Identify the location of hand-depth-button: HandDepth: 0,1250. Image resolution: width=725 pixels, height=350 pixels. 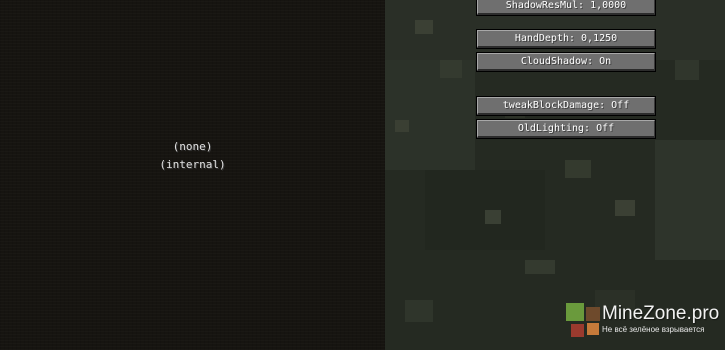
(566, 39).